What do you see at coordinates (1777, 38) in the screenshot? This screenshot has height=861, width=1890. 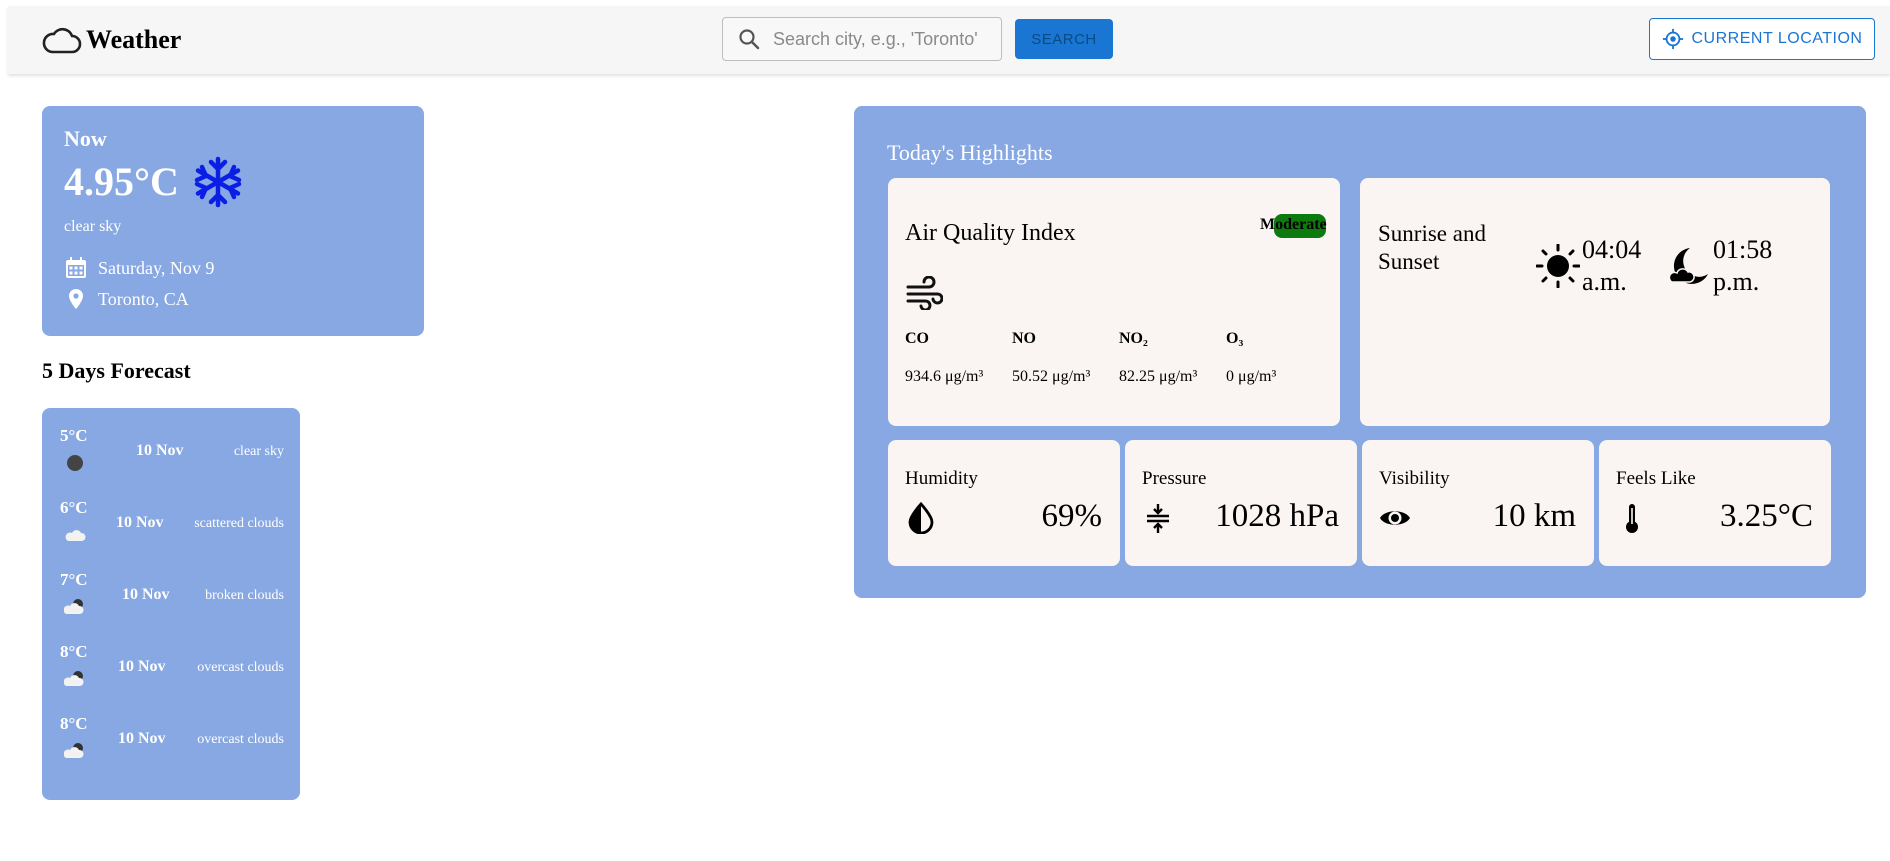 I see `current-location-label: CURRENT LOCATION` at bounding box center [1777, 38].